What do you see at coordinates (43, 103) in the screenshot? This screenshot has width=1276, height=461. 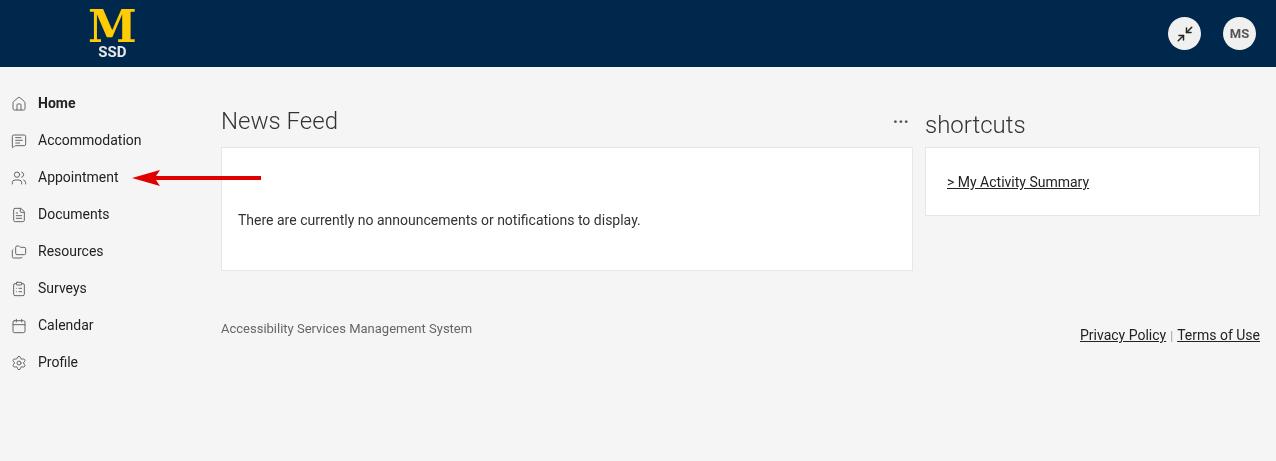 I see `sidebar-item: Home` at bounding box center [43, 103].